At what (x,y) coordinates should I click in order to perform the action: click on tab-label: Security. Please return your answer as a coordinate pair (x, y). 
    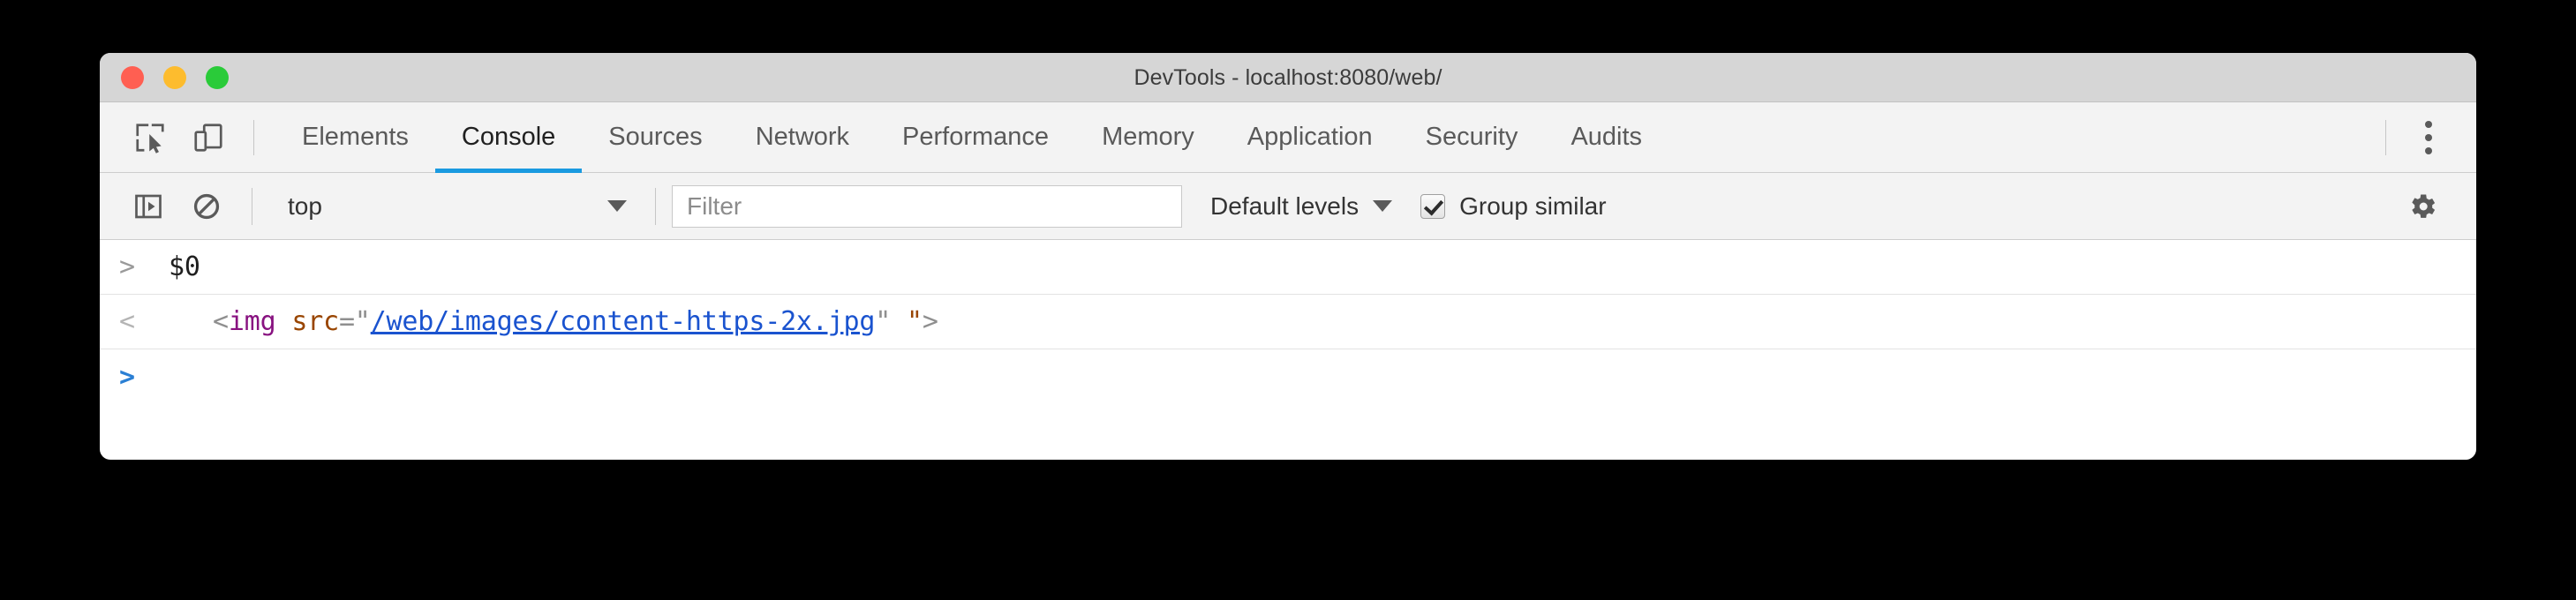
    Looking at the image, I should click on (1472, 137).